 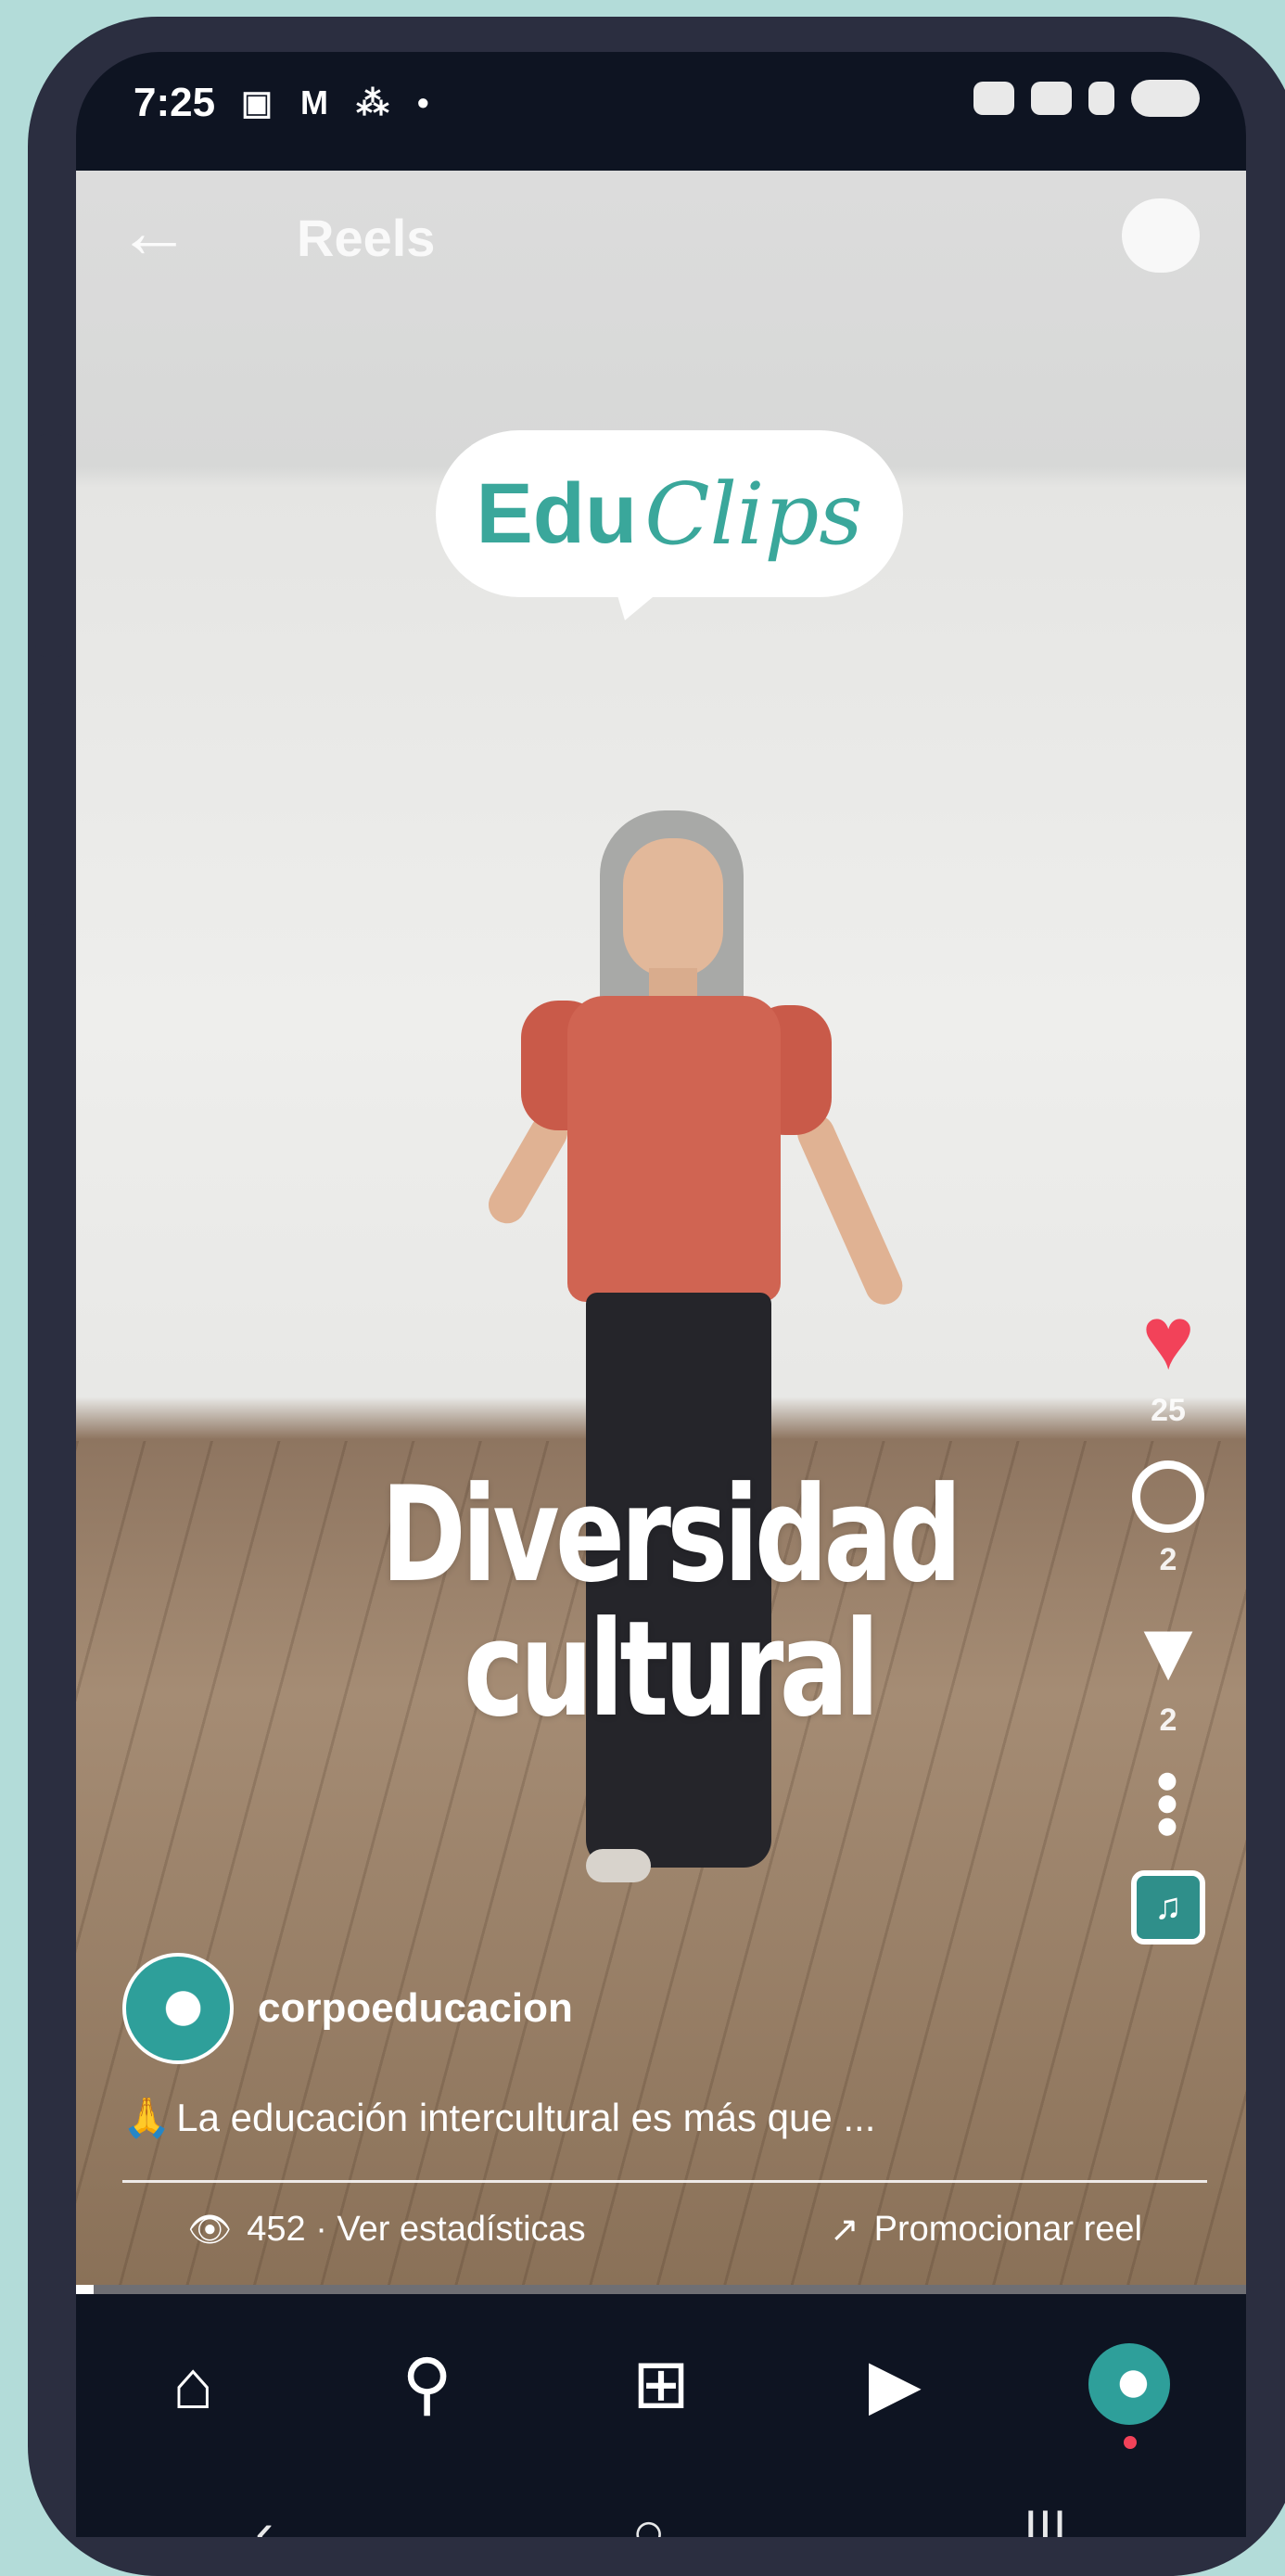 What do you see at coordinates (178, 2008) in the screenshot?
I see `avatar` at bounding box center [178, 2008].